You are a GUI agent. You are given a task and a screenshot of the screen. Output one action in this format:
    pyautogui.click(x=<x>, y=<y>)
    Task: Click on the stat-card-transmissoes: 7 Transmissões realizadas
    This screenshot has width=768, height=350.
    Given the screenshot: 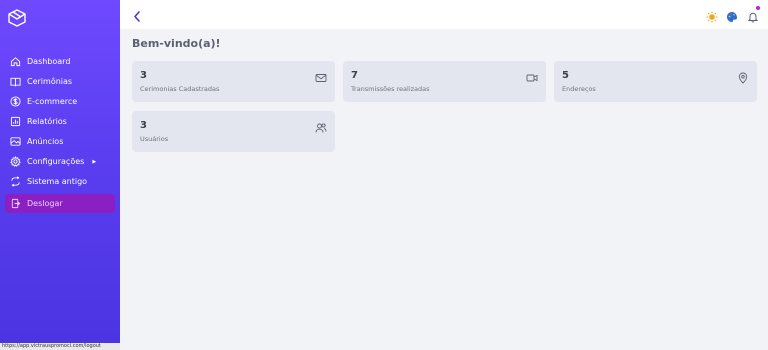 What is the action you would take?
    pyautogui.click(x=444, y=81)
    